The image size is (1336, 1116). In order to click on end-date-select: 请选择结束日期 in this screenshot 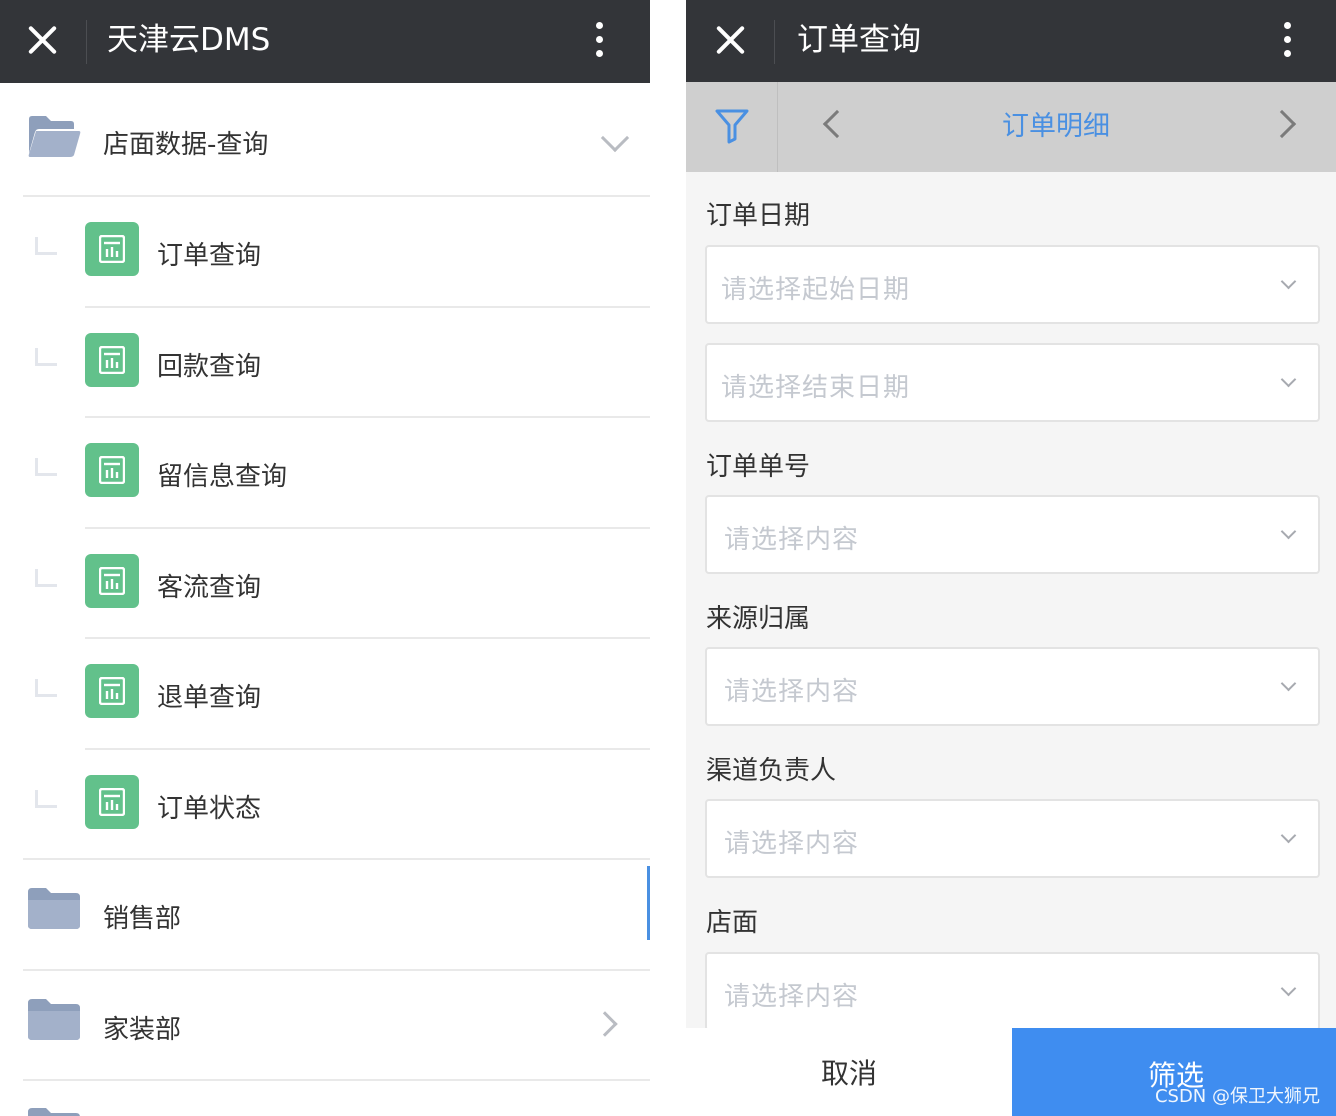, I will do `click(1012, 382)`.